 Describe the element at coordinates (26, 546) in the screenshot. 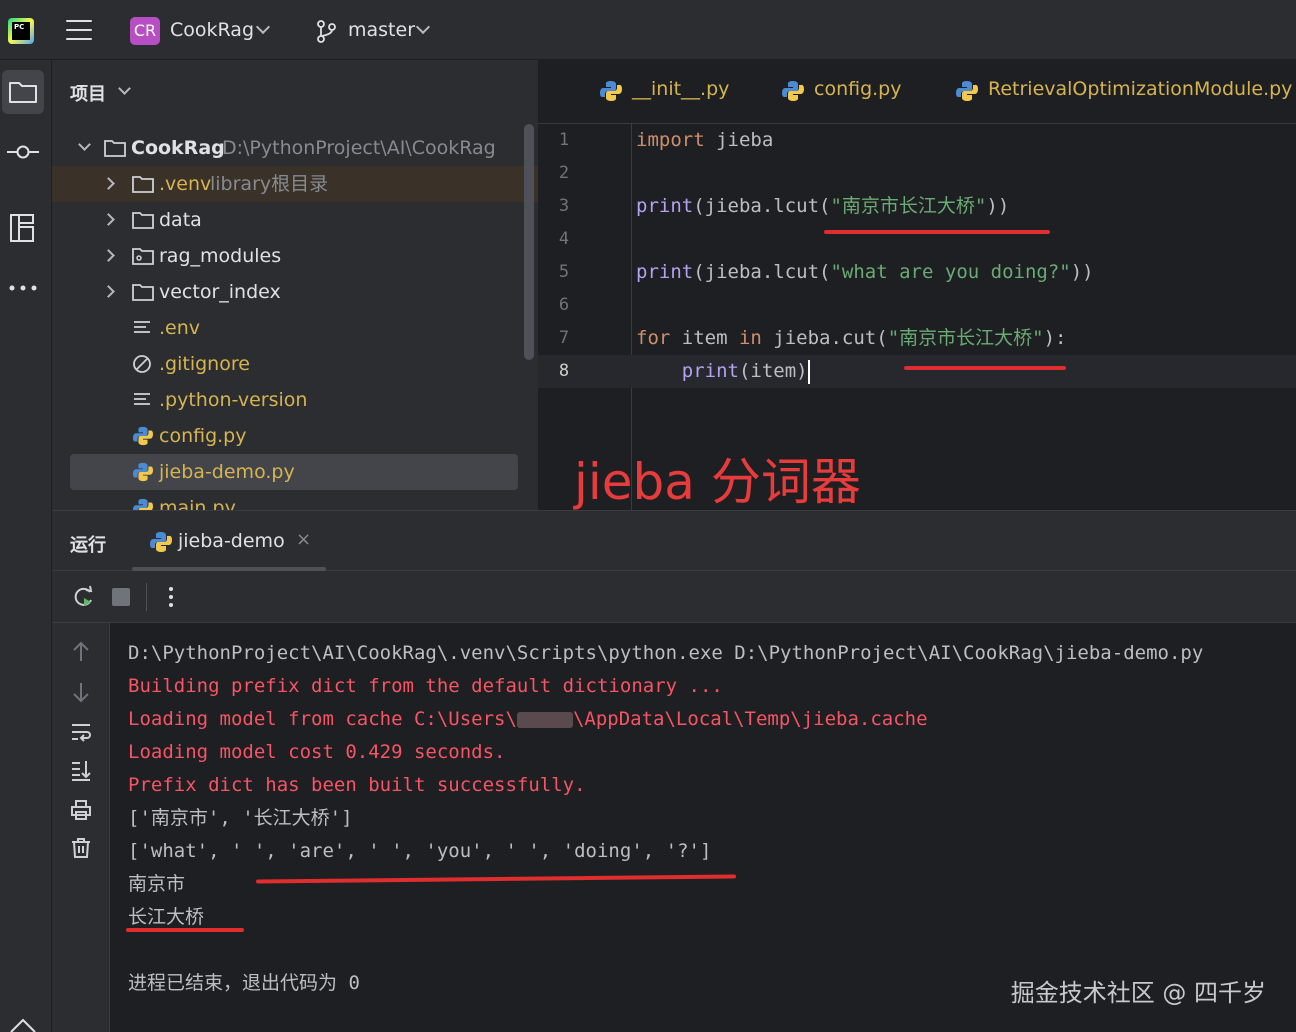

I see `tool-window-strip` at that location.